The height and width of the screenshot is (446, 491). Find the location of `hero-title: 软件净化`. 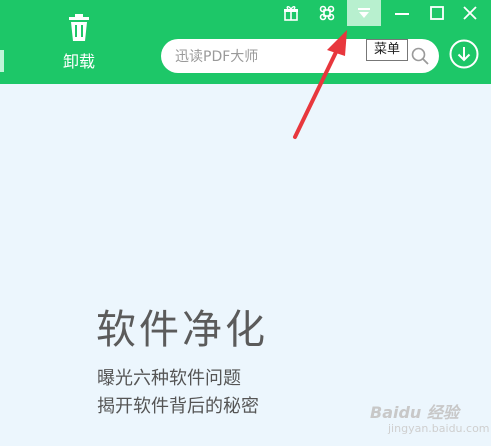

hero-title: 软件净化 is located at coordinates (182, 330).